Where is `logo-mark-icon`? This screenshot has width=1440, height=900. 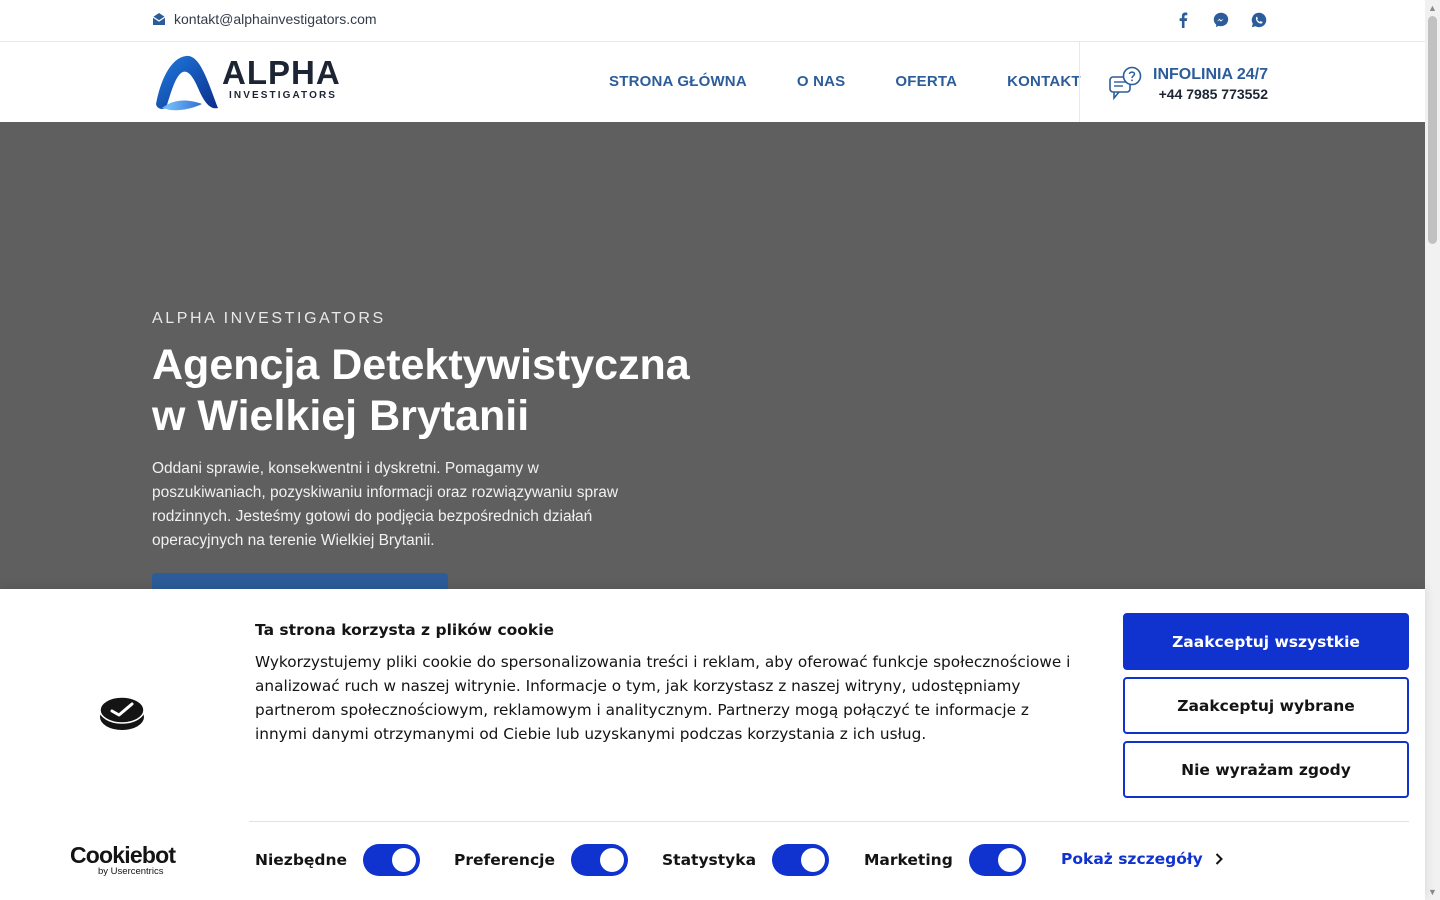
logo-mark-icon is located at coordinates (187, 83).